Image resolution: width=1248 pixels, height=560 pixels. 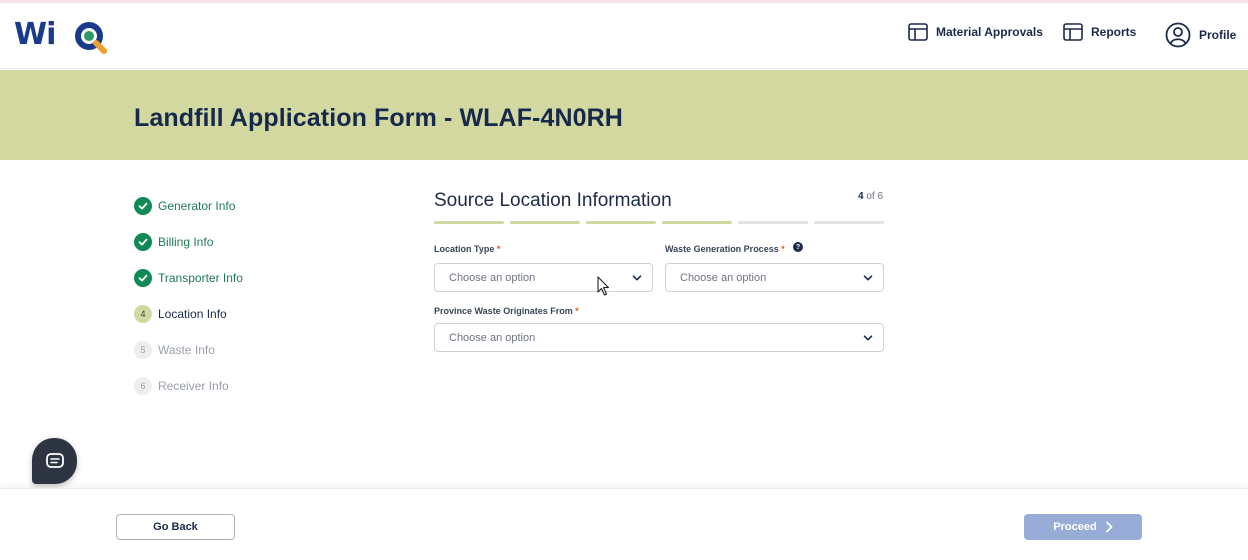 I want to click on nav-reports: Reports, so click(x=1099, y=32).